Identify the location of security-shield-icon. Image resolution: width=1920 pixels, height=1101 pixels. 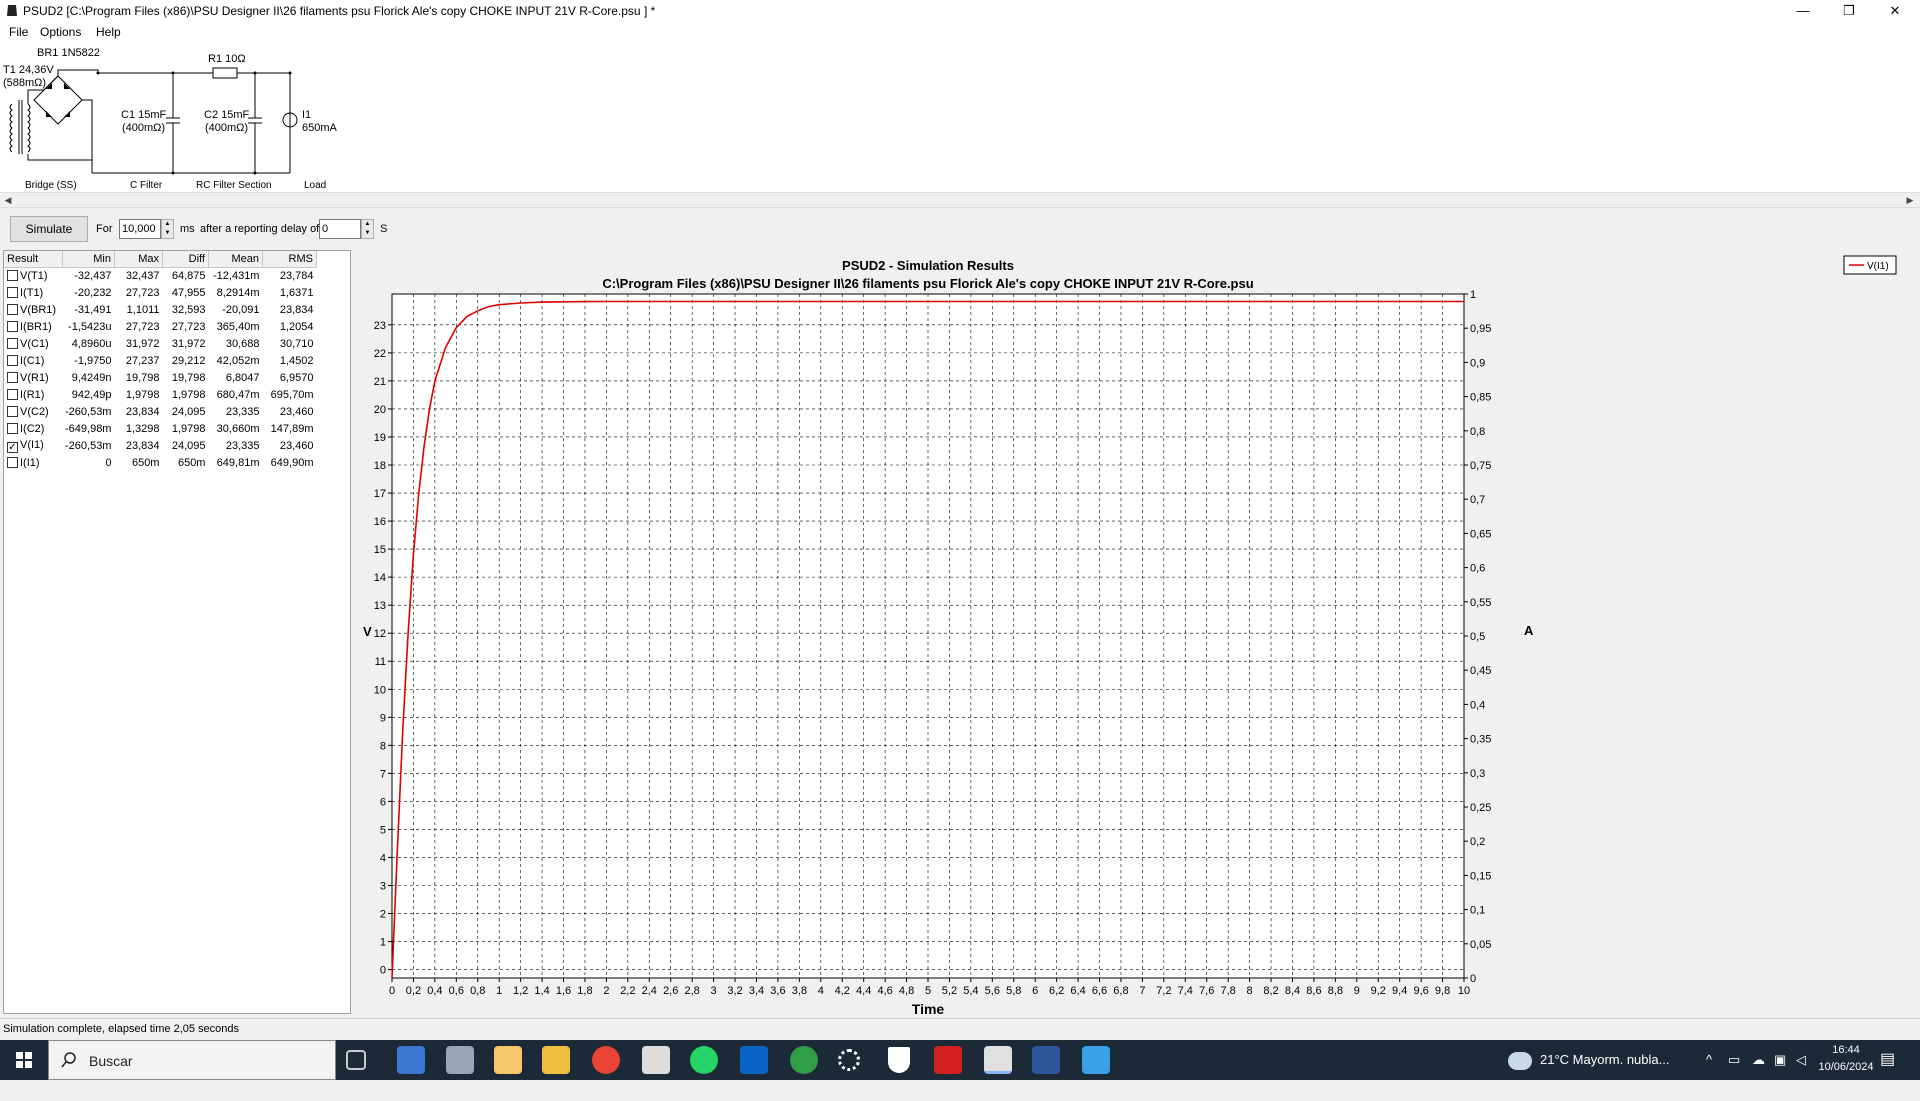
(899, 1060).